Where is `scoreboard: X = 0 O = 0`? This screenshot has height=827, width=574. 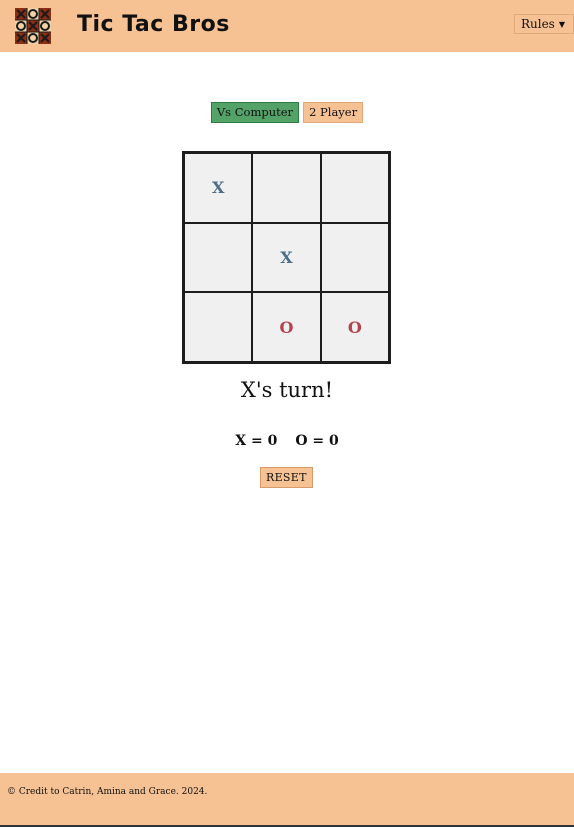
scoreboard: X = 0 O = 0 is located at coordinates (287, 441).